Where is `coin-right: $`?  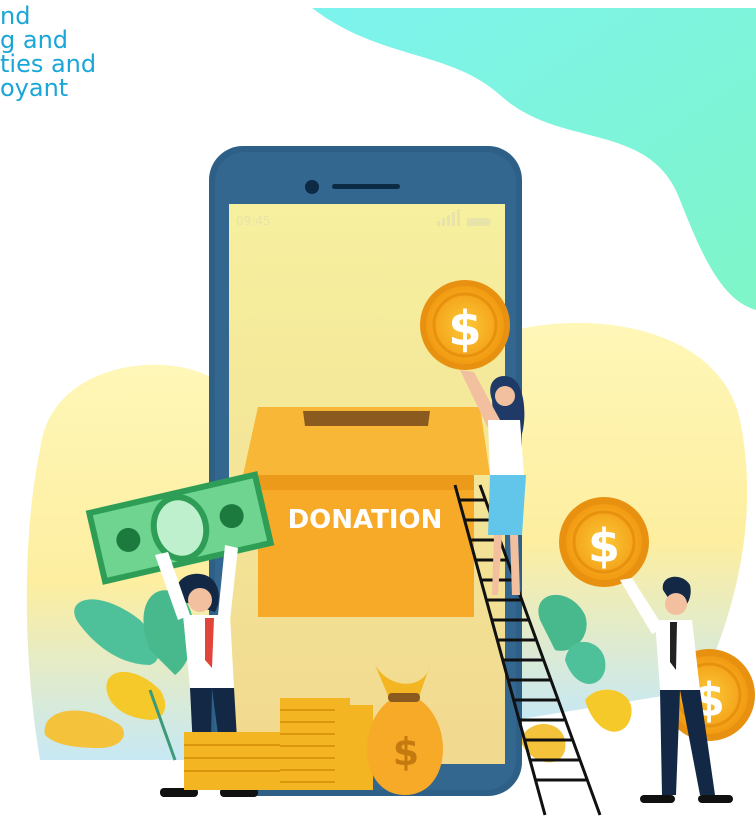
coin-right: $ is located at coordinates (604, 542).